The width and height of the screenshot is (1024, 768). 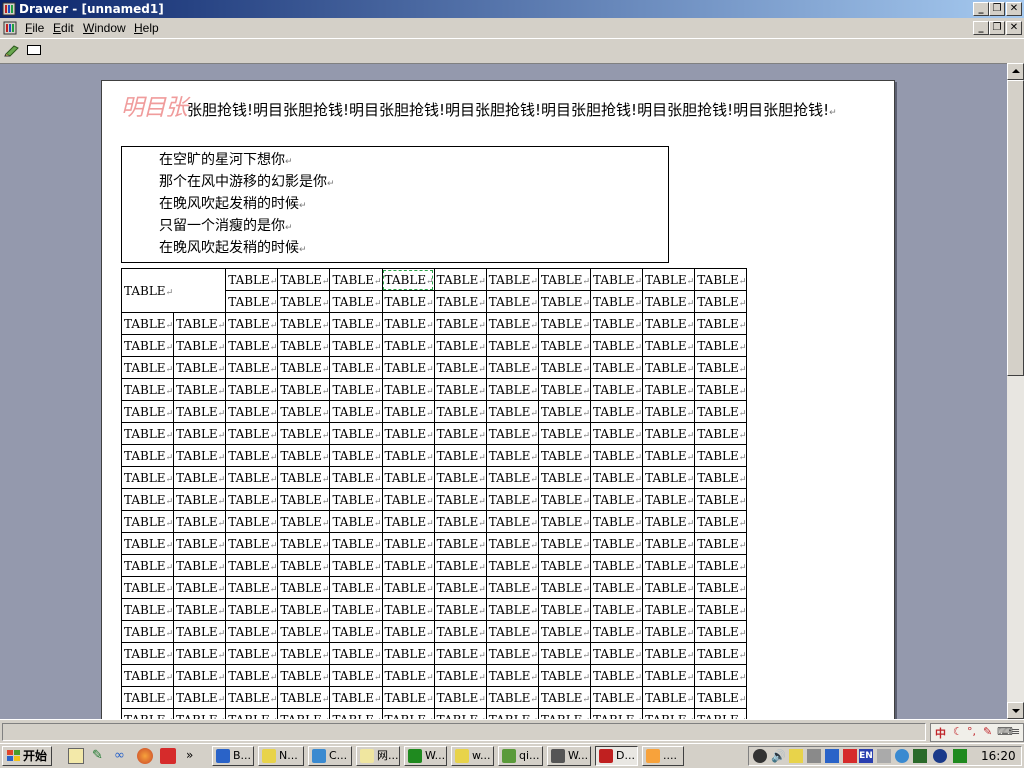 I want to click on start-button: 开始, so click(x=27, y=756).